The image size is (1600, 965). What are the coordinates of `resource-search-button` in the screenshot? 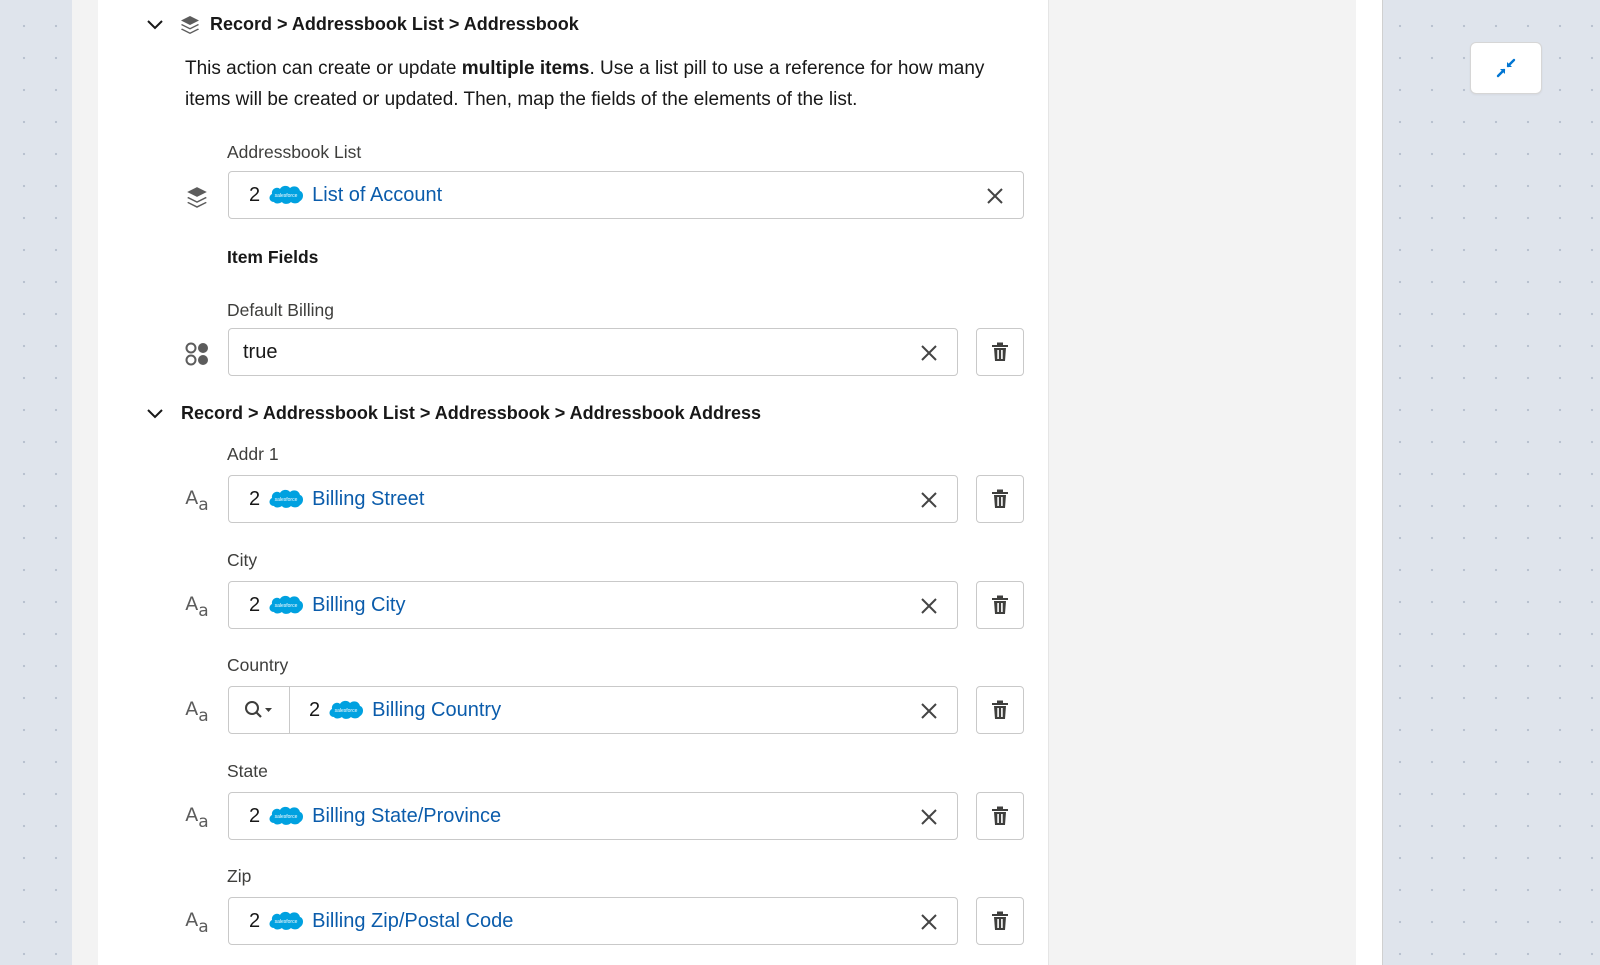 It's located at (259, 710).